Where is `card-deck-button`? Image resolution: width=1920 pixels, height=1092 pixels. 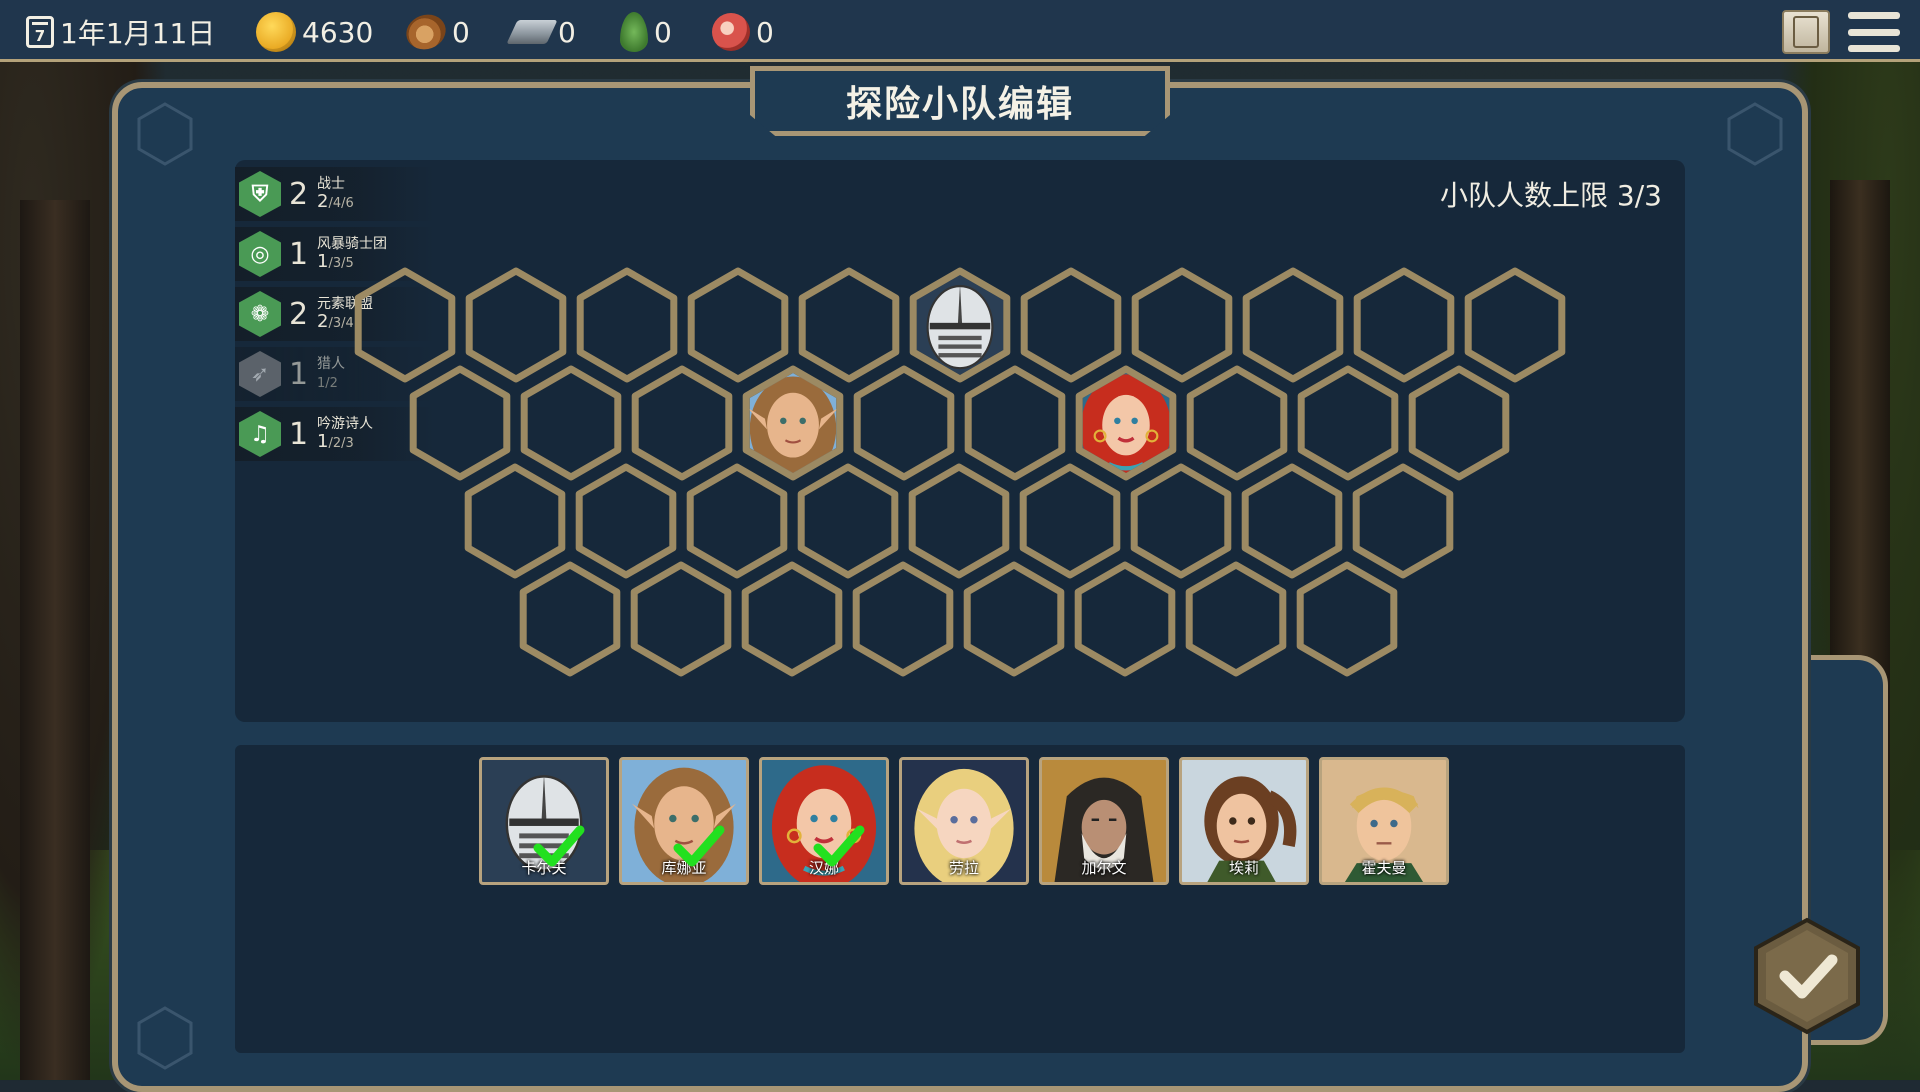 card-deck-button is located at coordinates (1806, 32).